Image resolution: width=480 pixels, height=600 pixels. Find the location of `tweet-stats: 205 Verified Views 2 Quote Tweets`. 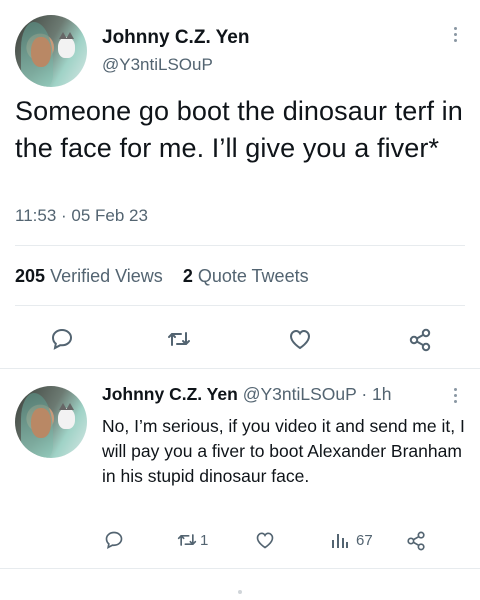

tweet-stats: 205 Verified Views 2 Quote Tweets is located at coordinates (162, 276).